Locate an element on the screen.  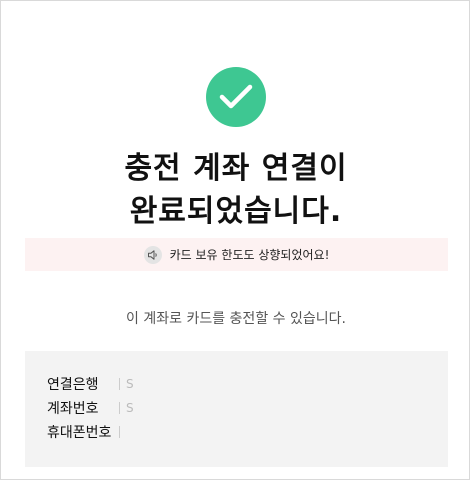
info-row-phone-number: 휴대폰번호 is located at coordinates (86, 432).